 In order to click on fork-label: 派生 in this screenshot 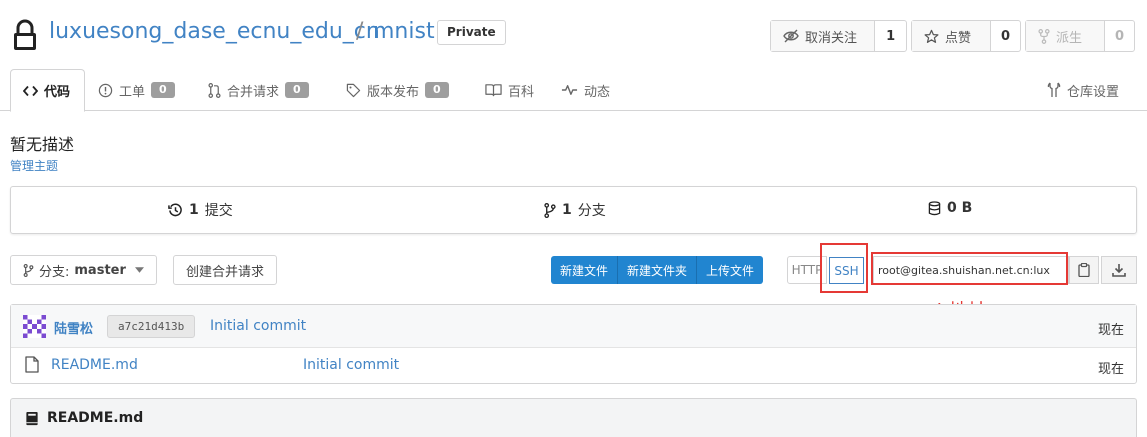, I will do `click(1065, 36)`.